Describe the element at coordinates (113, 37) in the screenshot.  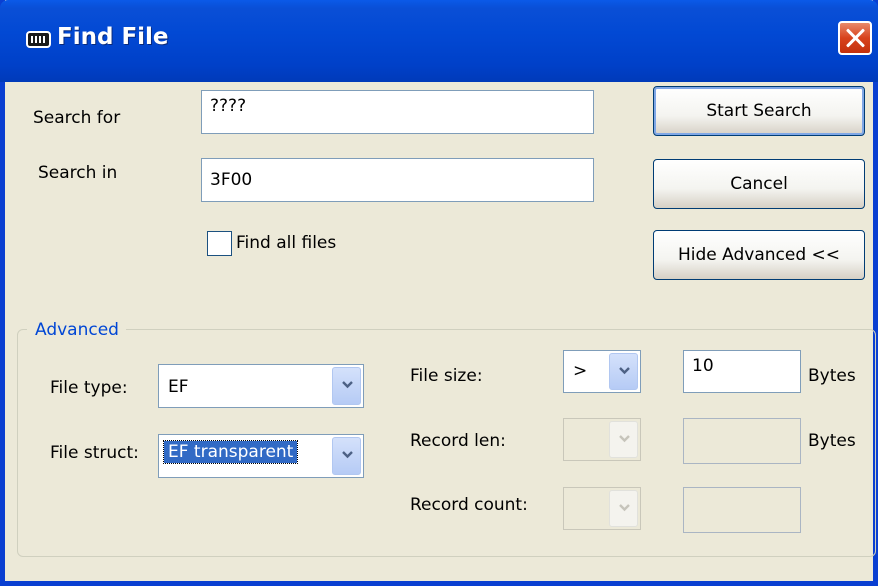
I see `window-title: Find File` at that location.